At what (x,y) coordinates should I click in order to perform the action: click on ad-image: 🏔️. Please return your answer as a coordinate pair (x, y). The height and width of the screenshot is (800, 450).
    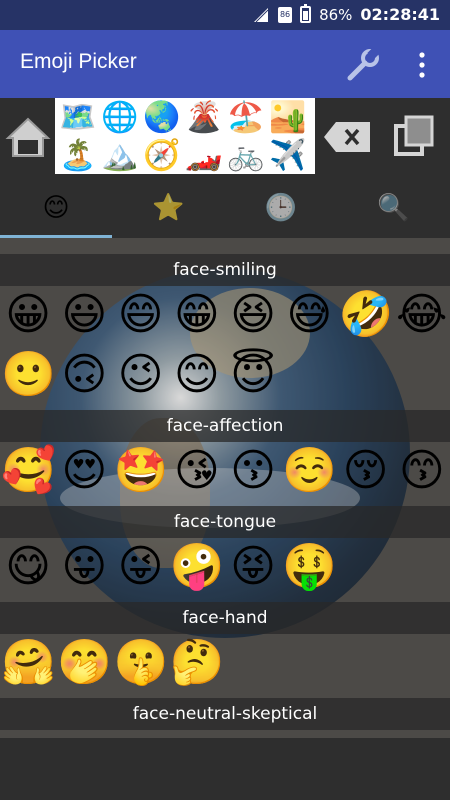
    Looking at the image, I should click on (119, 156).